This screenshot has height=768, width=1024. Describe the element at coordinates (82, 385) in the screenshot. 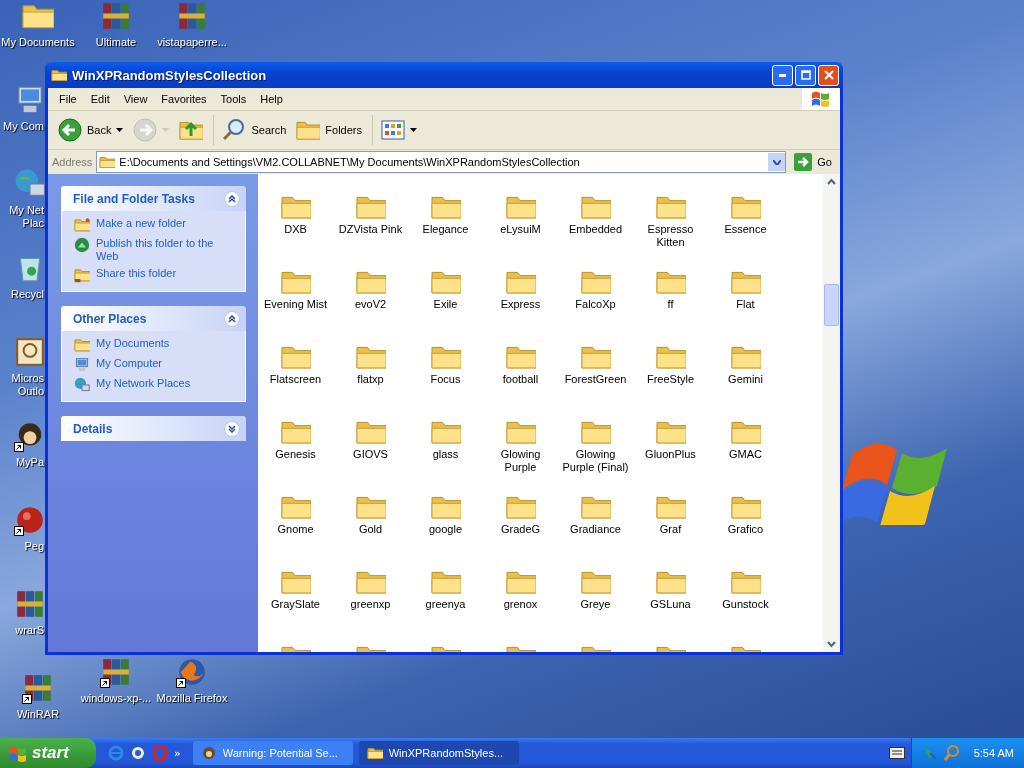

I see `globe-computer-icon` at that location.